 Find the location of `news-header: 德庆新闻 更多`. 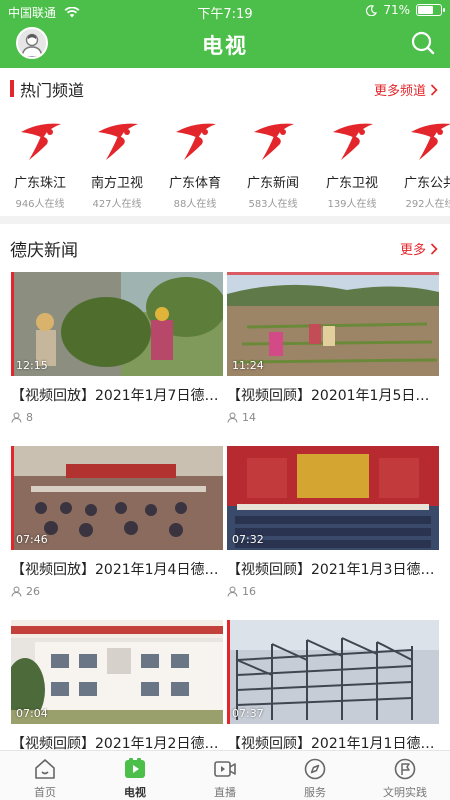

news-header: 德庆新闻 更多 is located at coordinates (225, 242).